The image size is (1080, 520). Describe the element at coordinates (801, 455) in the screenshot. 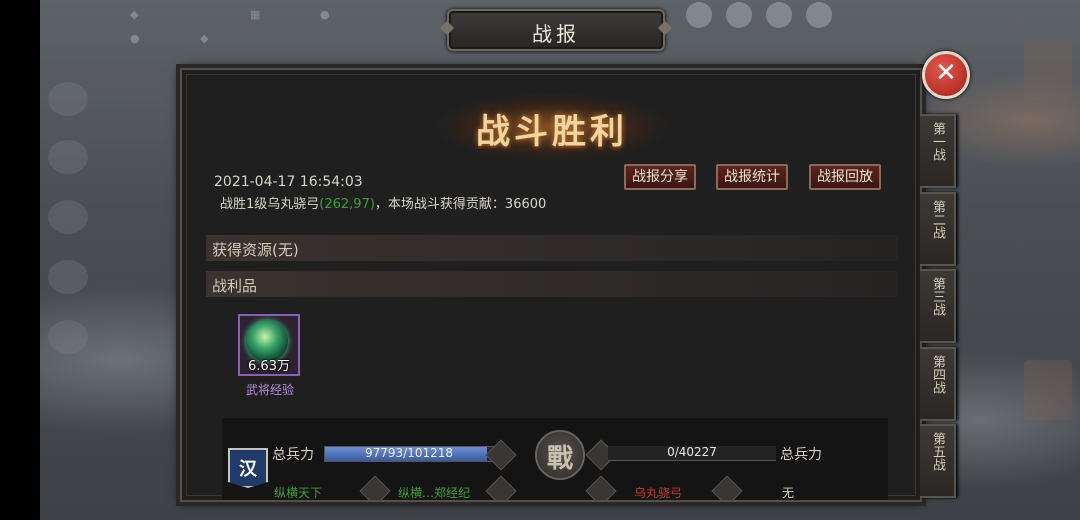

I see `right-troops-label: 总兵力` at that location.